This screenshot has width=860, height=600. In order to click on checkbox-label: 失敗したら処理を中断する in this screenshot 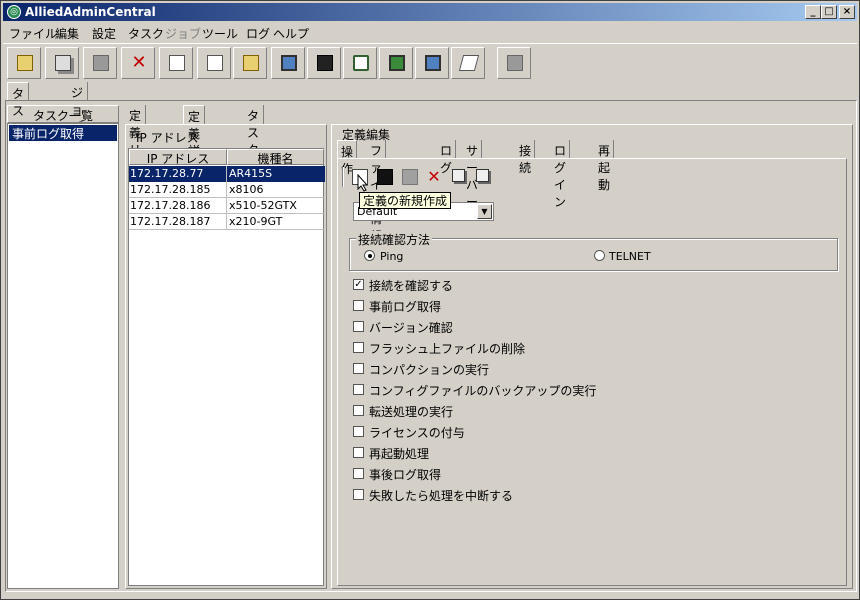, I will do `click(441, 496)`.